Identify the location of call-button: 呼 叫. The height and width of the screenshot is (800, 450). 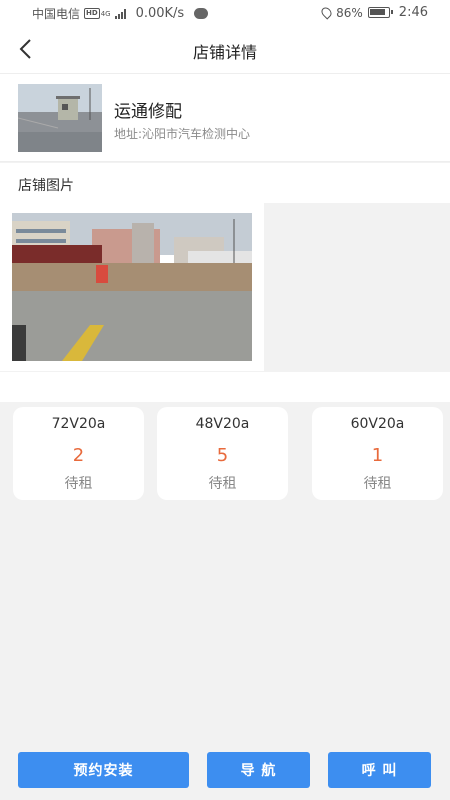
(379, 770).